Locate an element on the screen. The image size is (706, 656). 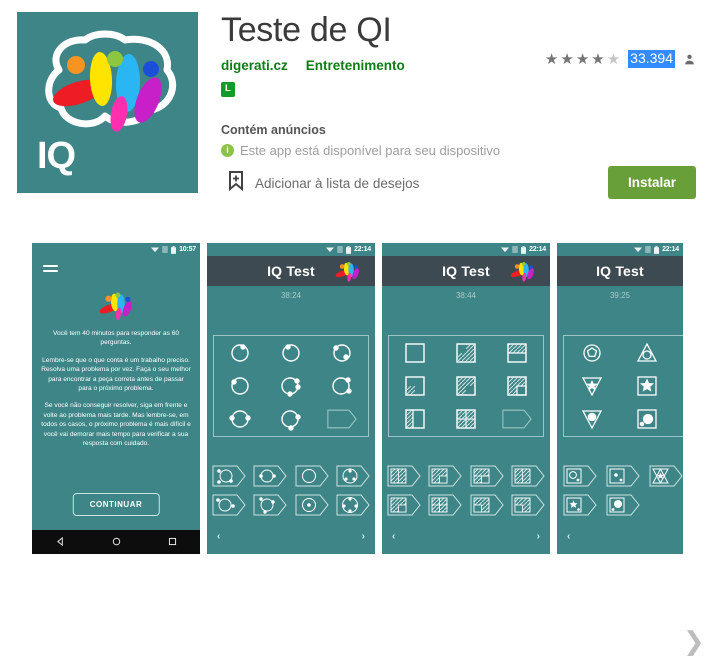
screenshot-2: 22:14 IQ Test 38:24 ‹ › is located at coordinates (291, 398).